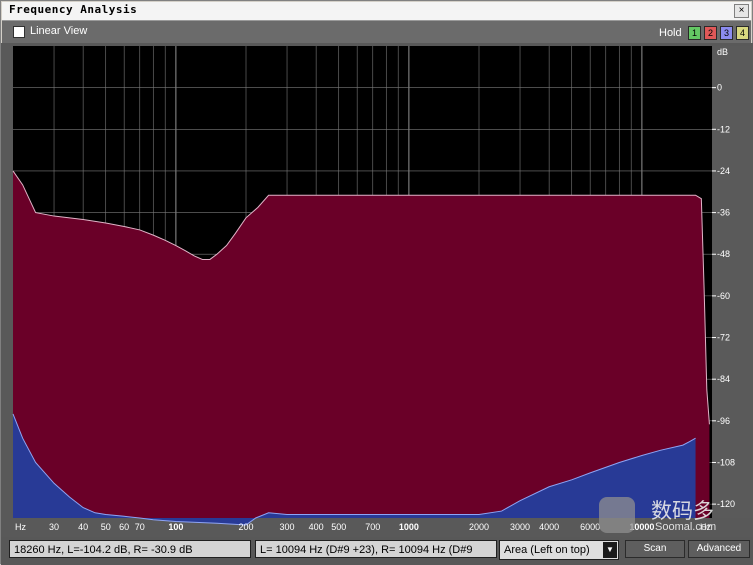 The image size is (753, 565). Describe the element at coordinates (723, 296) in the screenshot. I see `y-tick-label: -60` at that location.